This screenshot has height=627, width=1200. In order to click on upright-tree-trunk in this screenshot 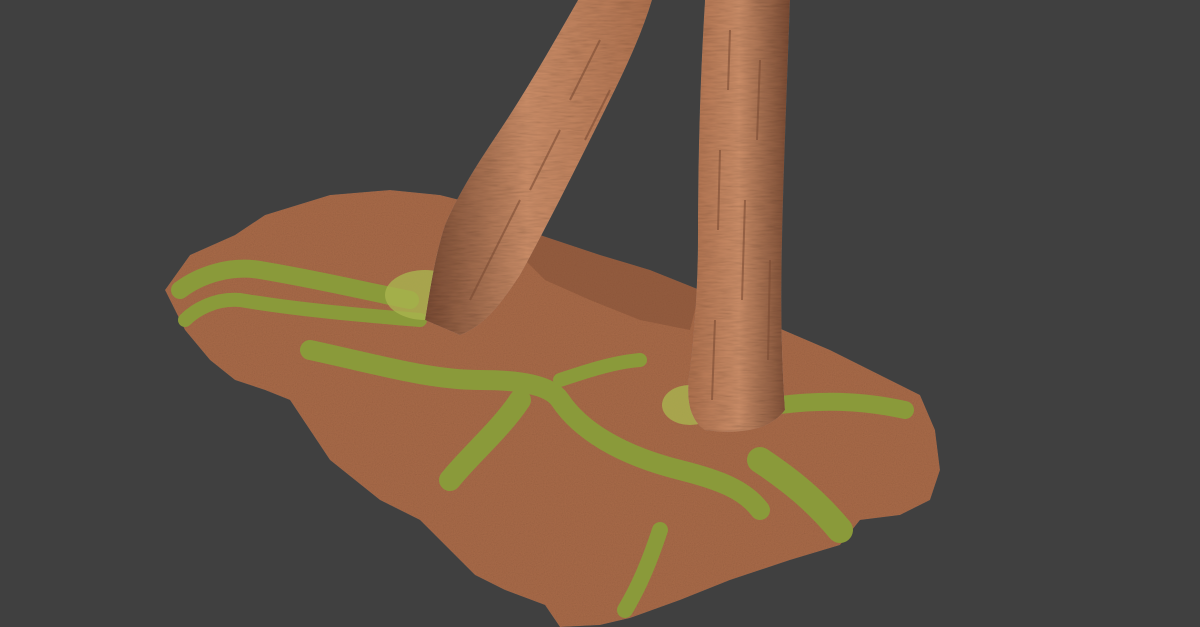, I will do `click(739, 216)`.